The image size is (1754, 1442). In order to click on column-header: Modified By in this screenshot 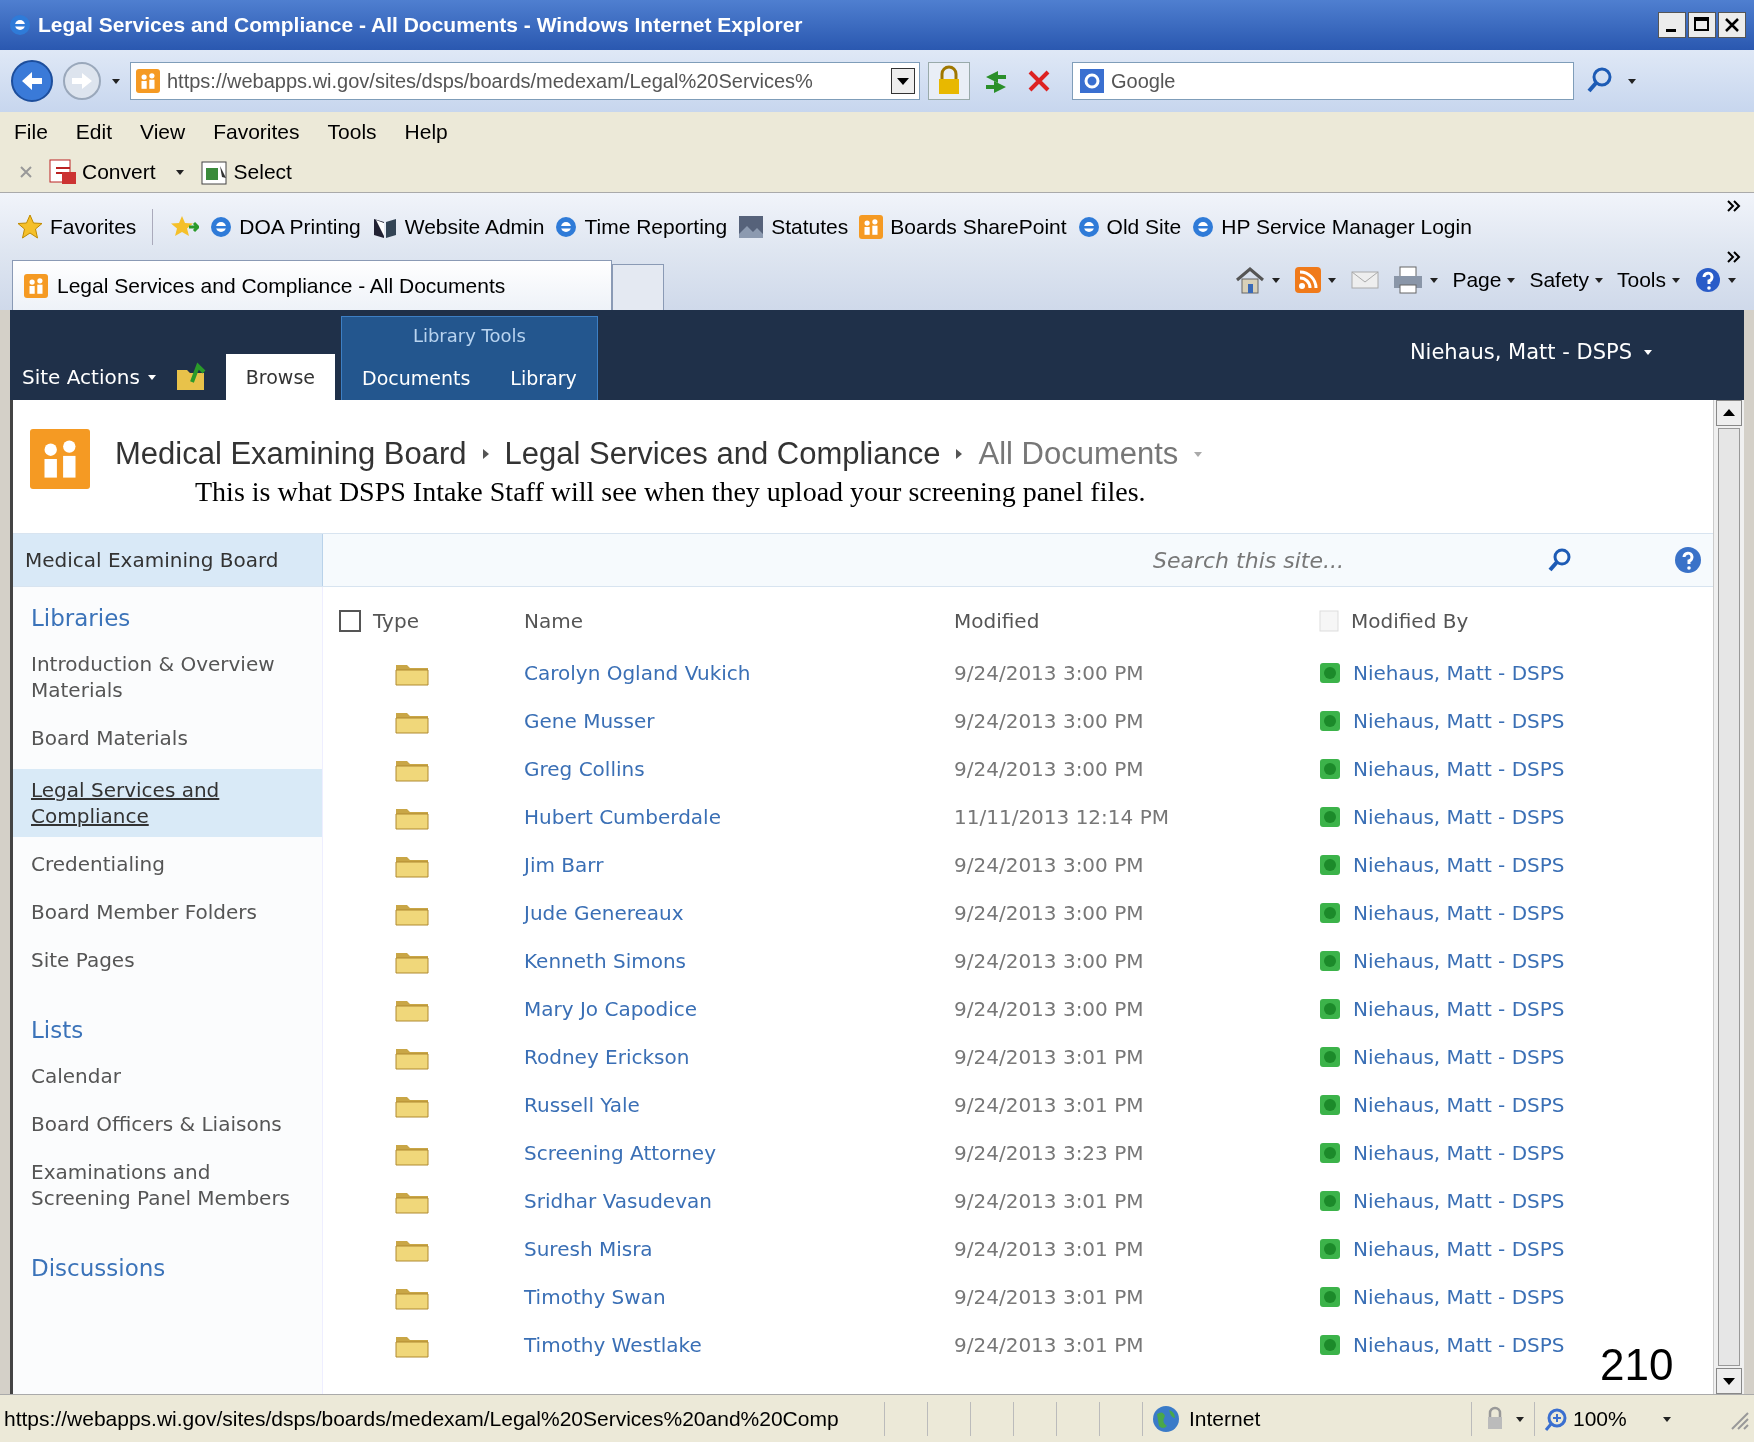, I will do `click(1410, 621)`.